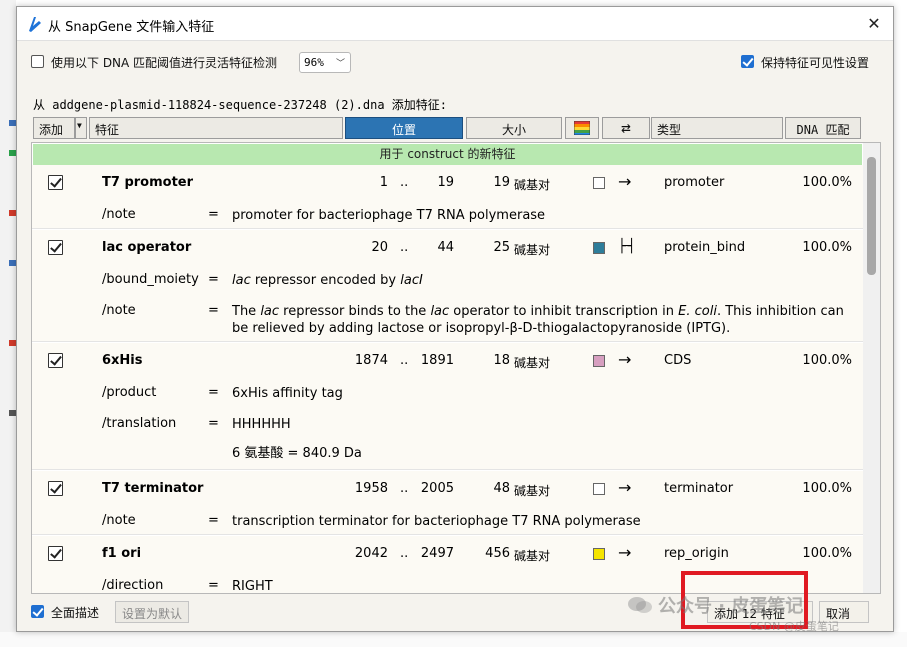 This screenshot has width=907, height=647. What do you see at coordinates (54, 128) in the screenshot?
I see `add-column-button: 添加` at bounding box center [54, 128].